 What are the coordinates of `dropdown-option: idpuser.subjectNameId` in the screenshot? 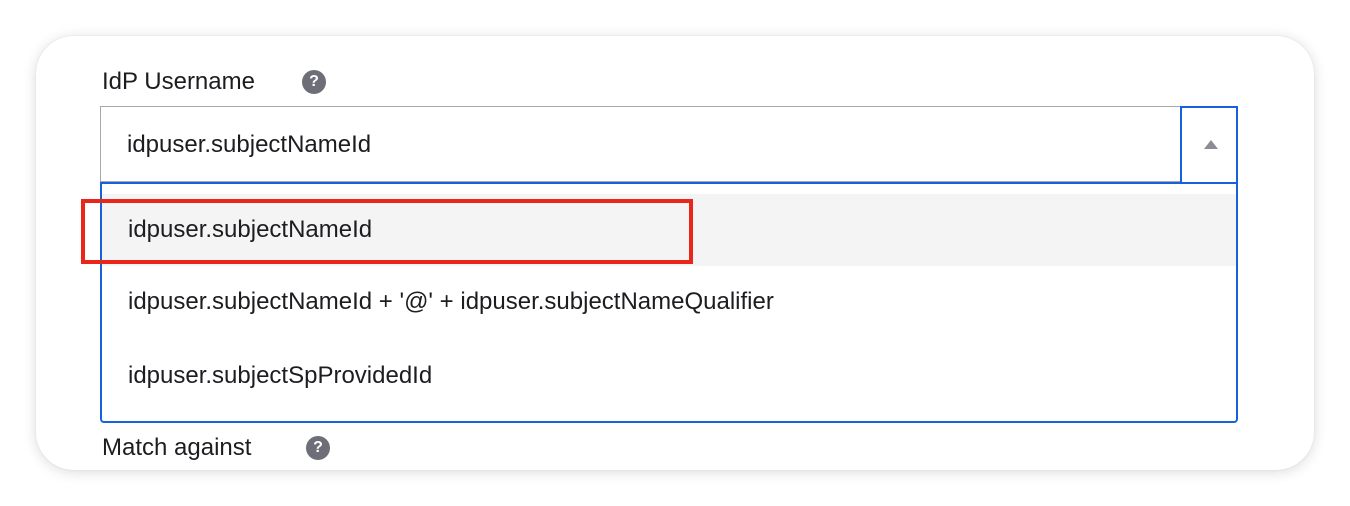 It's located at (669, 230).